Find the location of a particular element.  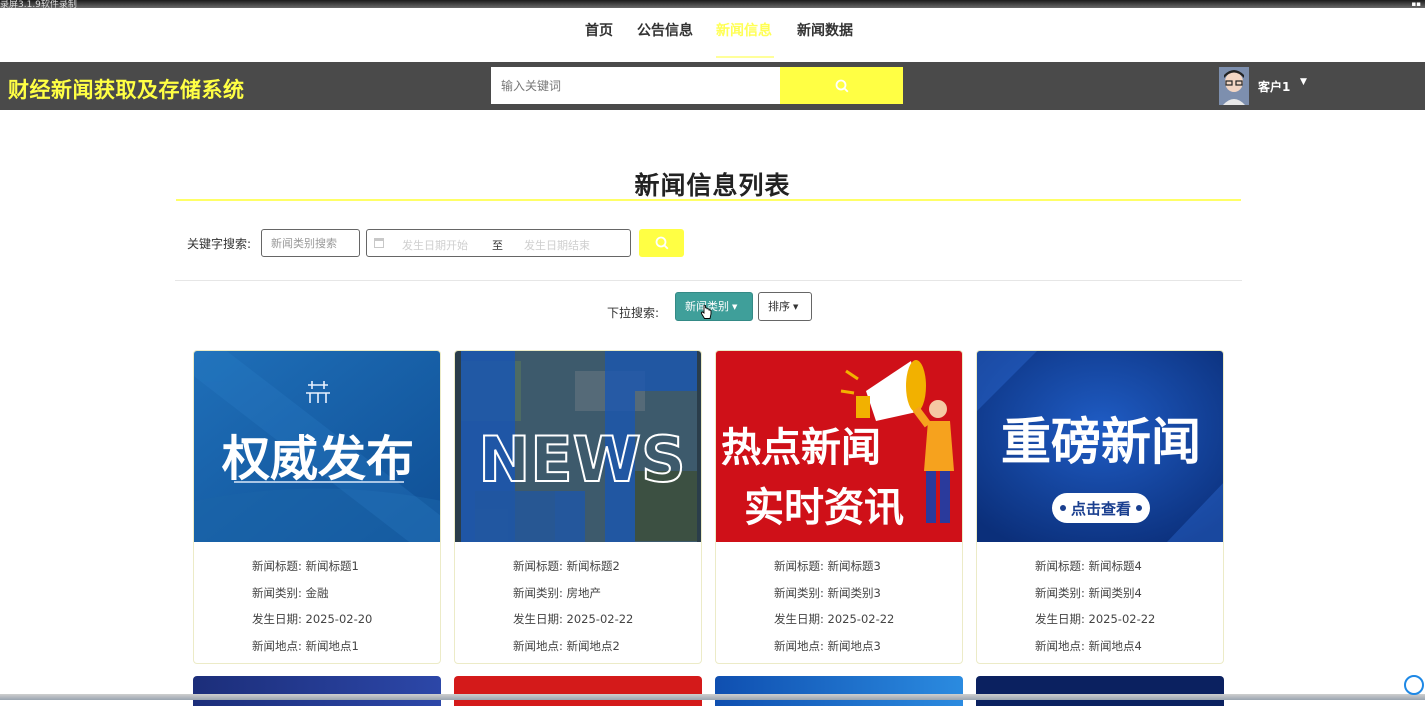

news-category-row: 新闻类别: 金融 is located at coordinates (312, 593).